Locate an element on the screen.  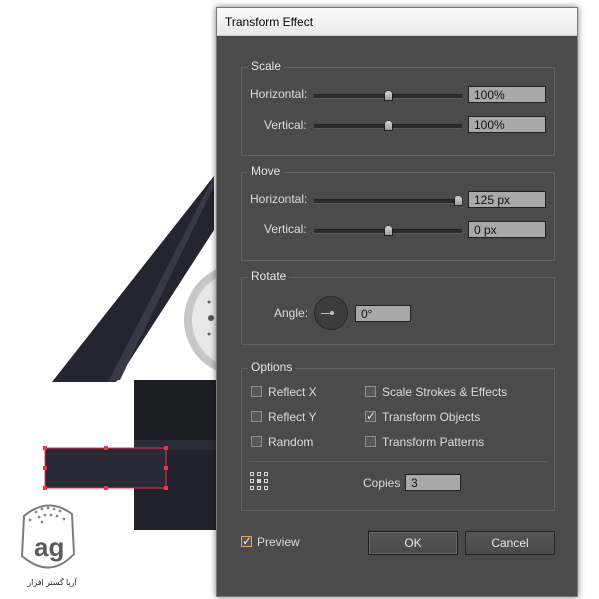
move-vertical-slider is located at coordinates (388, 230).